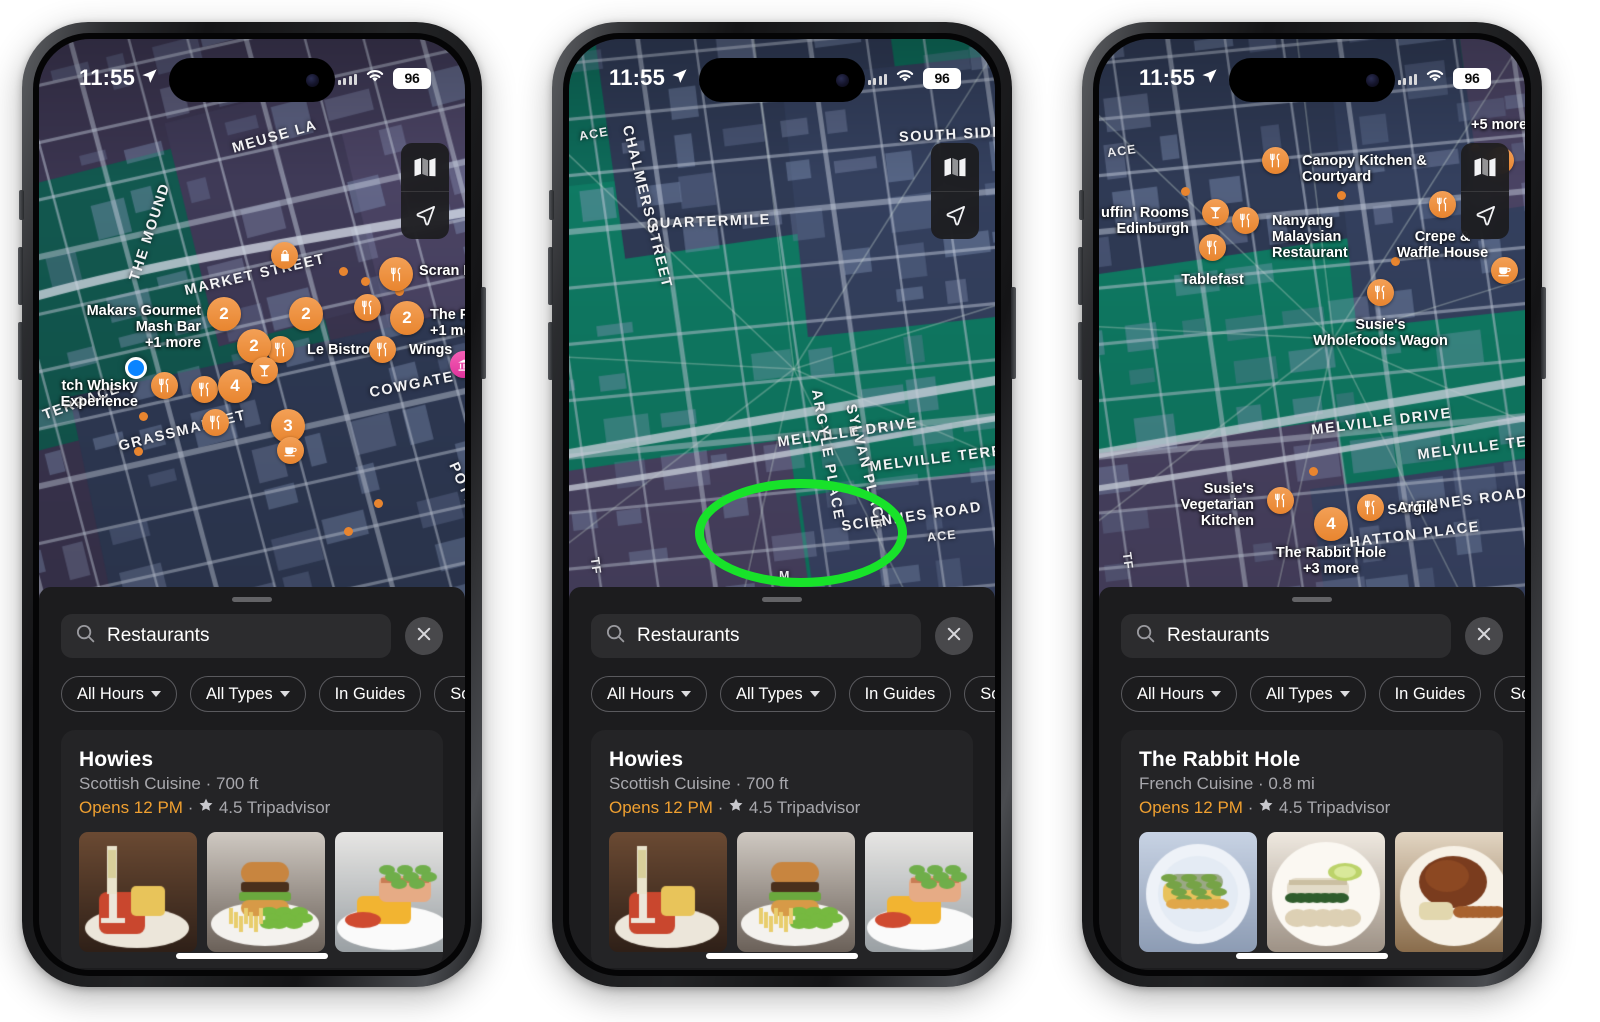 This screenshot has width=1600, height=1022. Describe the element at coordinates (1290, 234) in the screenshot. I see `map-marker: Nanyang Malaysian Restaurant` at that location.